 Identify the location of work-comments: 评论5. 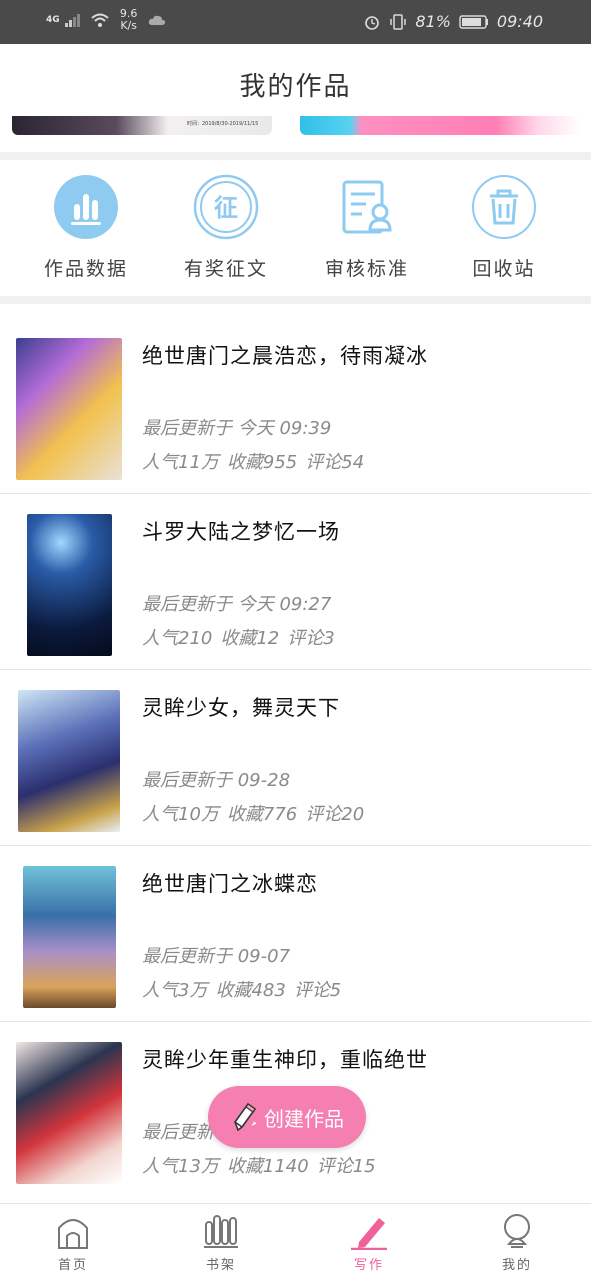
(317, 990).